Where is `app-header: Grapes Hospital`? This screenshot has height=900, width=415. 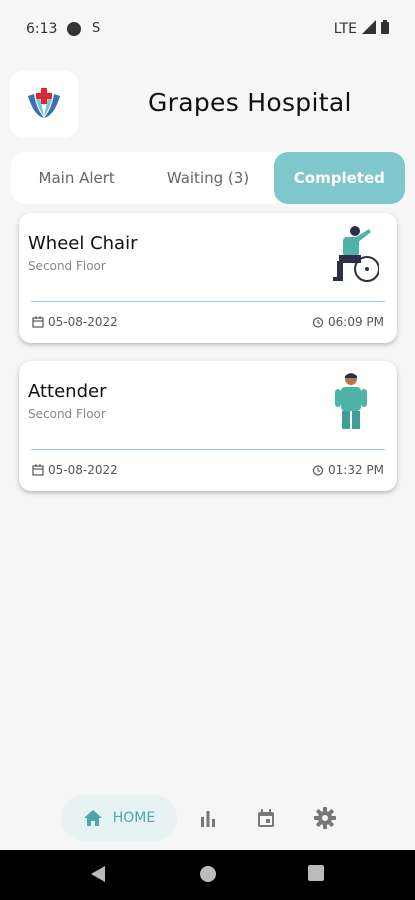 app-header: Grapes Hospital is located at coordinates (207, 105).